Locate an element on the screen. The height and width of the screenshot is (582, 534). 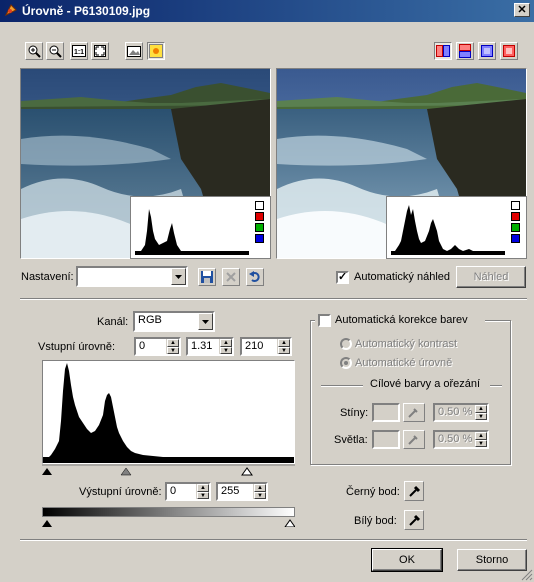
preview-button: Náhled is located at coordinates (491, 277).